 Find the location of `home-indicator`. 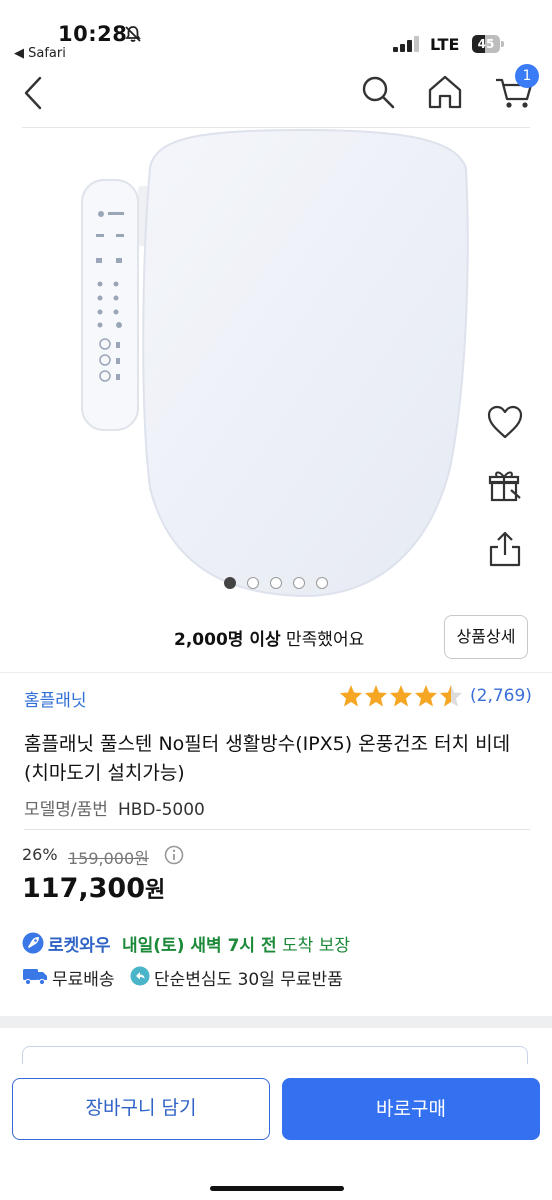

home-indicator is located at coordinates (277, 1188).